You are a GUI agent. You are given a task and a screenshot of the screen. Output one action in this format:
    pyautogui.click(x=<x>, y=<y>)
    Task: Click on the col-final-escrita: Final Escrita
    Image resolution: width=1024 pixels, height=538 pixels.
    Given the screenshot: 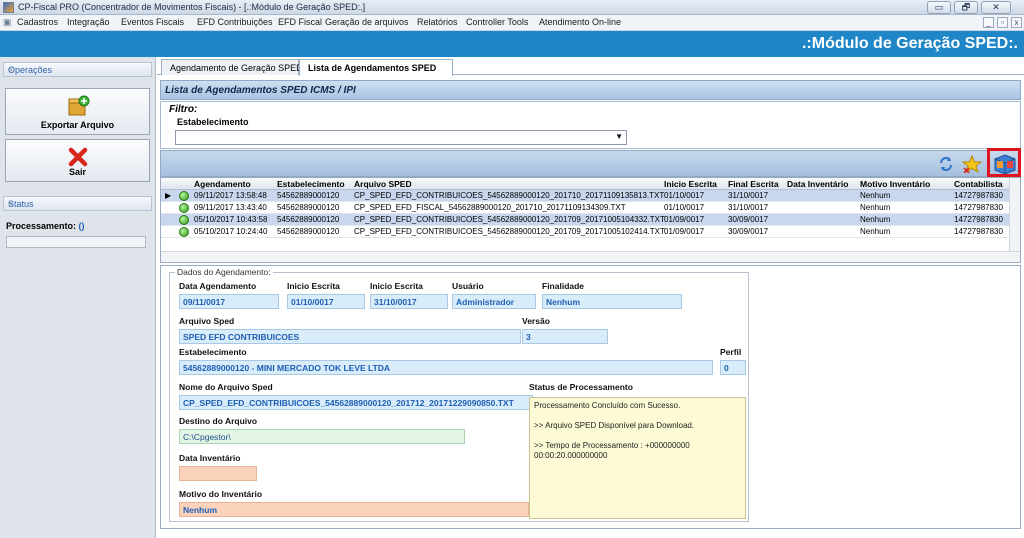 What is the action you would take?
    pyautogui.click(x=753, y=184)
    